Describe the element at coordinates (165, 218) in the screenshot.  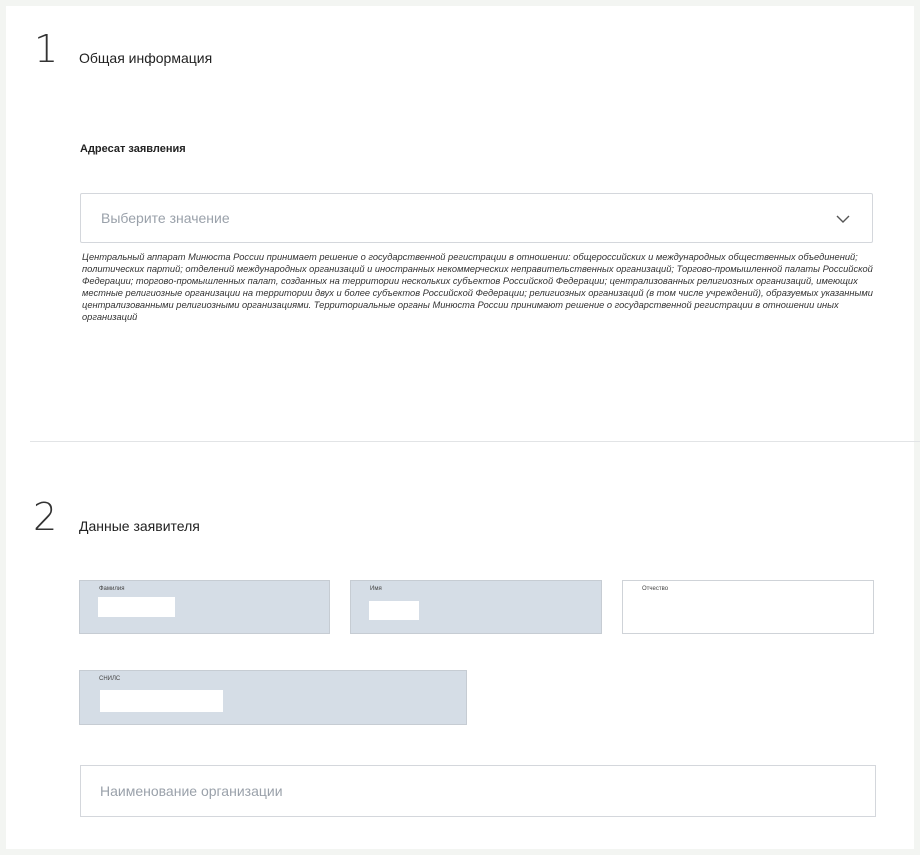
I see `addressee-select-placeholder: Выберите значение` at that location.